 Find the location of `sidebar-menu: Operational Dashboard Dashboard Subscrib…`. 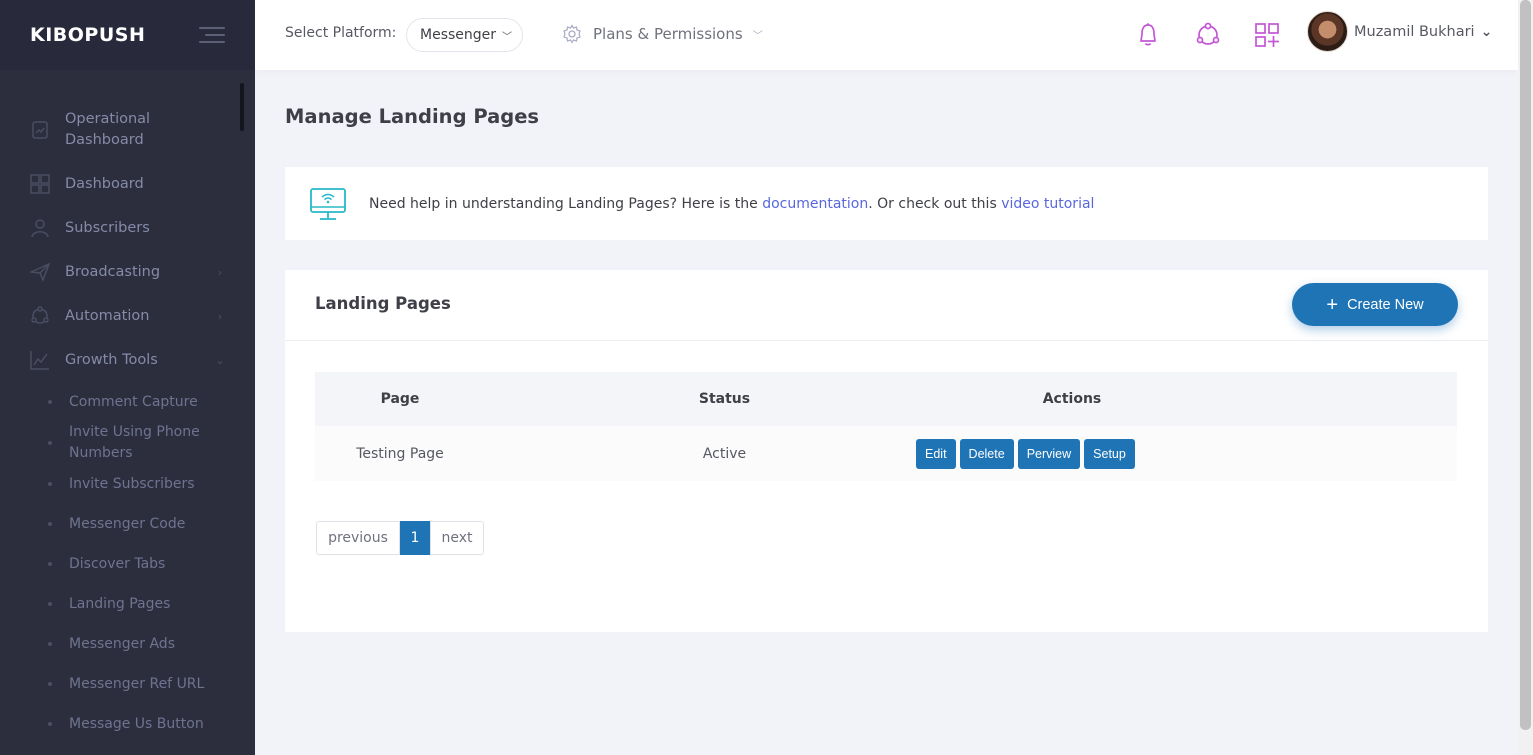

sidebar-menu: Operational Dashboard Dashboard Subscrib… is located at coordinates (127, 421).